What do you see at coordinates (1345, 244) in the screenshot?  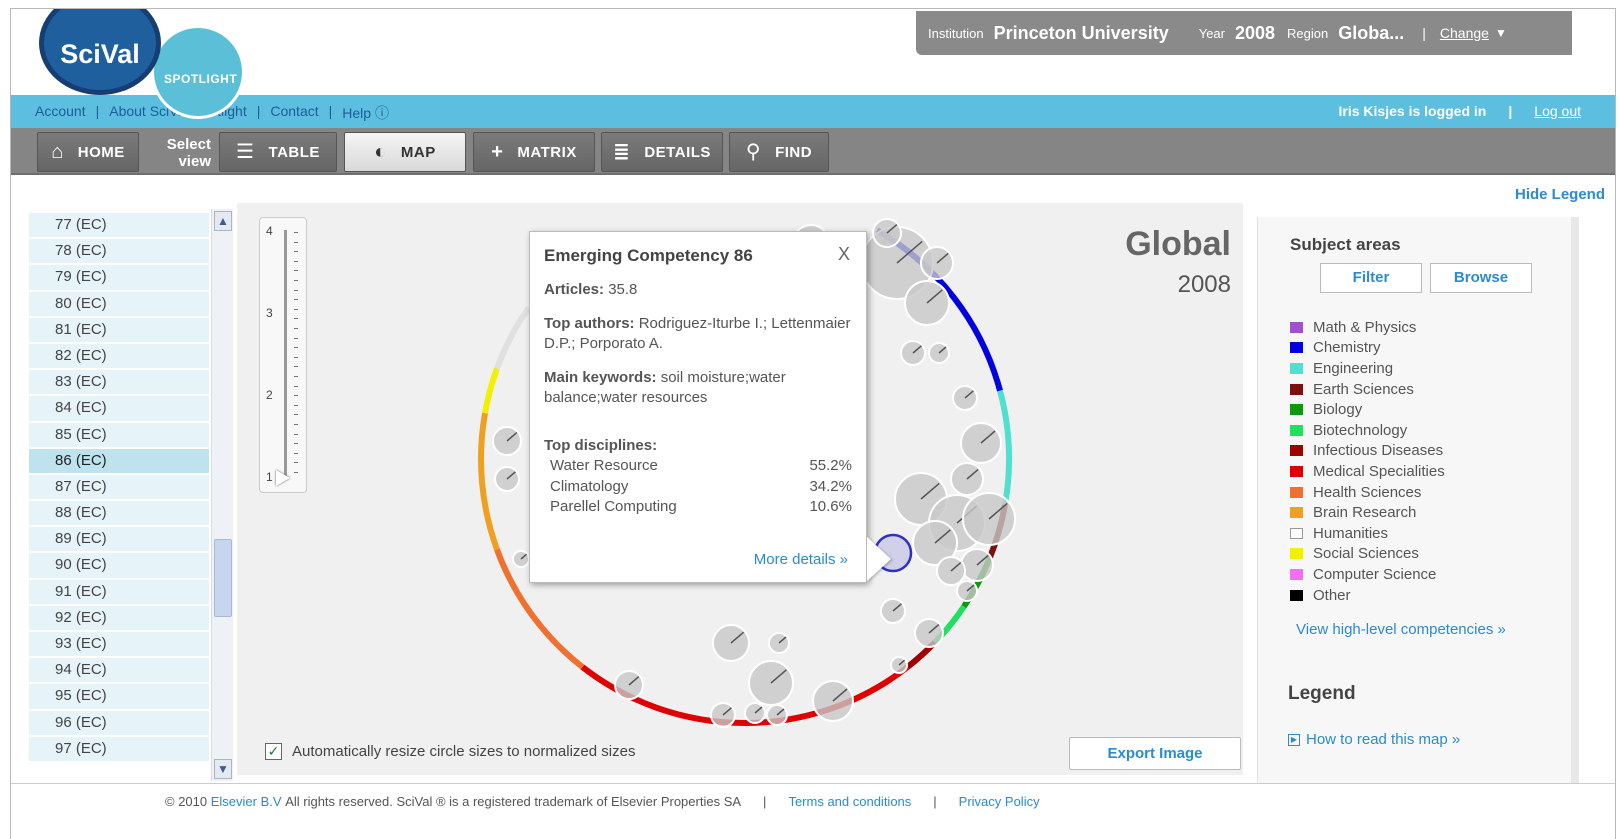 I see `subject-areas-title: Subject areas` at bounding box center [1345, 244].